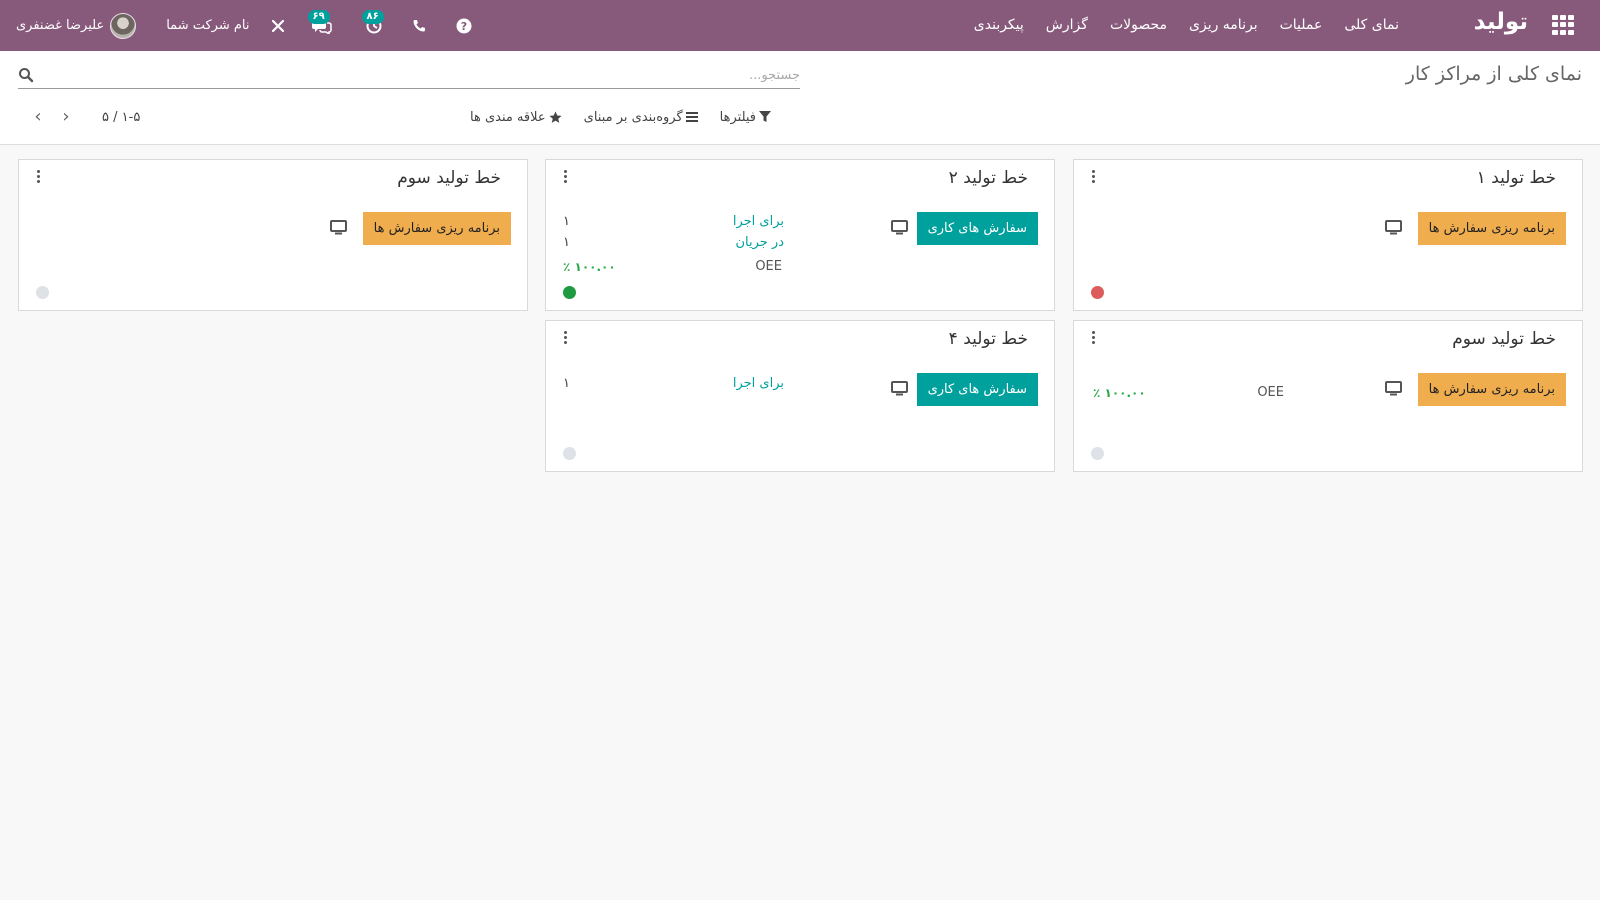  Describe the element at coordinates (121, 117) in the screenshot. I see `pager-value: ۱-۵ / ۵` at that location.